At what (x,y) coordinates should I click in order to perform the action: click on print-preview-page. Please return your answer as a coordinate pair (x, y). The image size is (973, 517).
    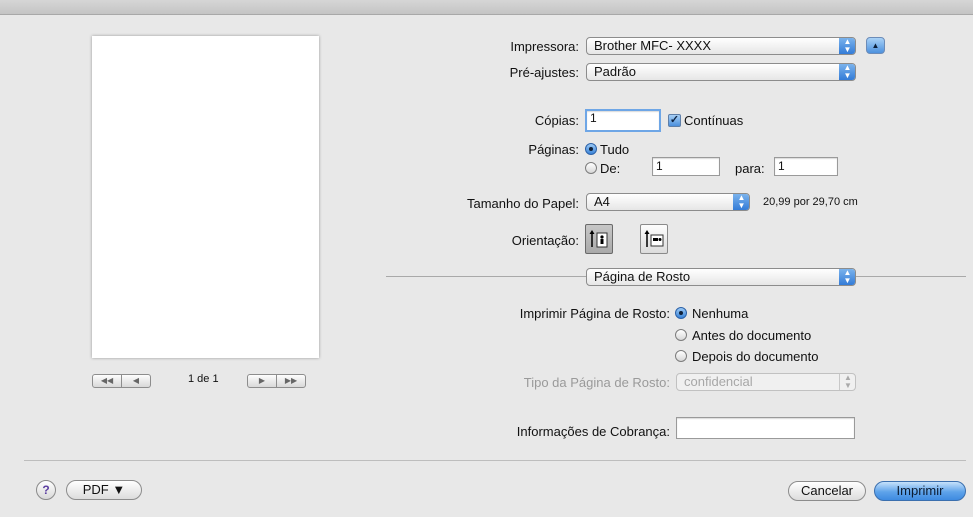
    Looking at the image, I should click on (205, 197).